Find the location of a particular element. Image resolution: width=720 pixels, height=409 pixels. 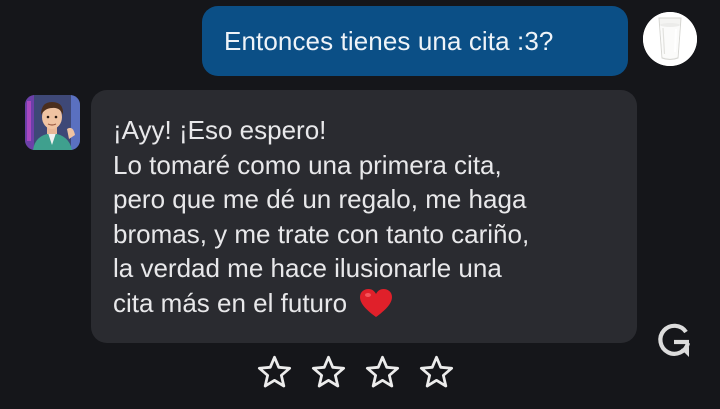

bot-message-last-line: cita más en el futuro is located at coordinates (365, 303).